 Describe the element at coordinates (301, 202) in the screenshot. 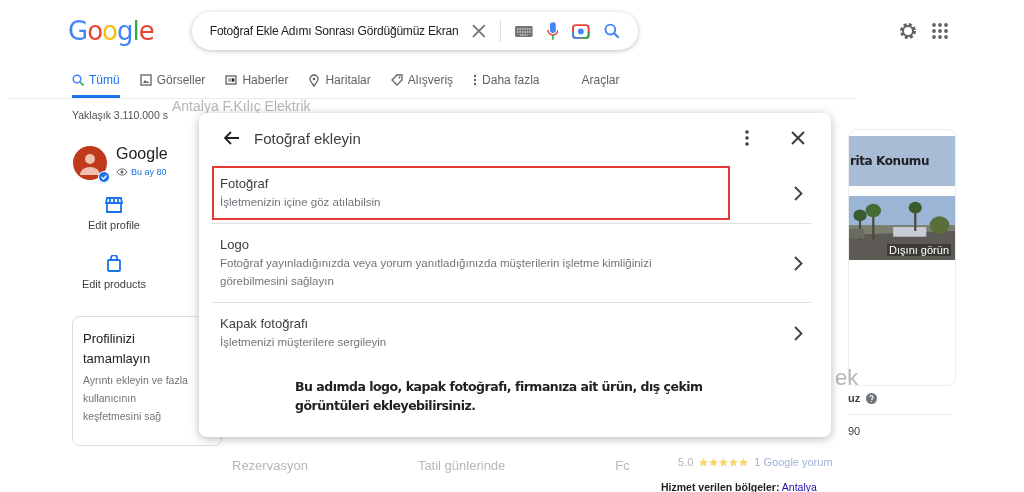

I see `option-description: İşletmenizin içine göz atılabilsin` at that location.